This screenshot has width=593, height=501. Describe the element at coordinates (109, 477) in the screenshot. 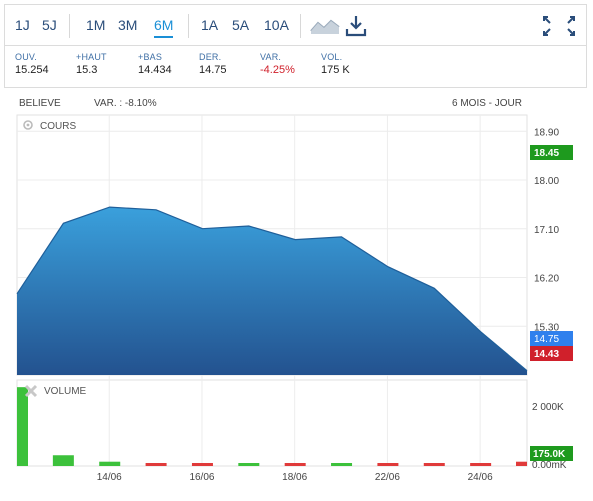

I see `date-tick-label: 14/06` at that location.